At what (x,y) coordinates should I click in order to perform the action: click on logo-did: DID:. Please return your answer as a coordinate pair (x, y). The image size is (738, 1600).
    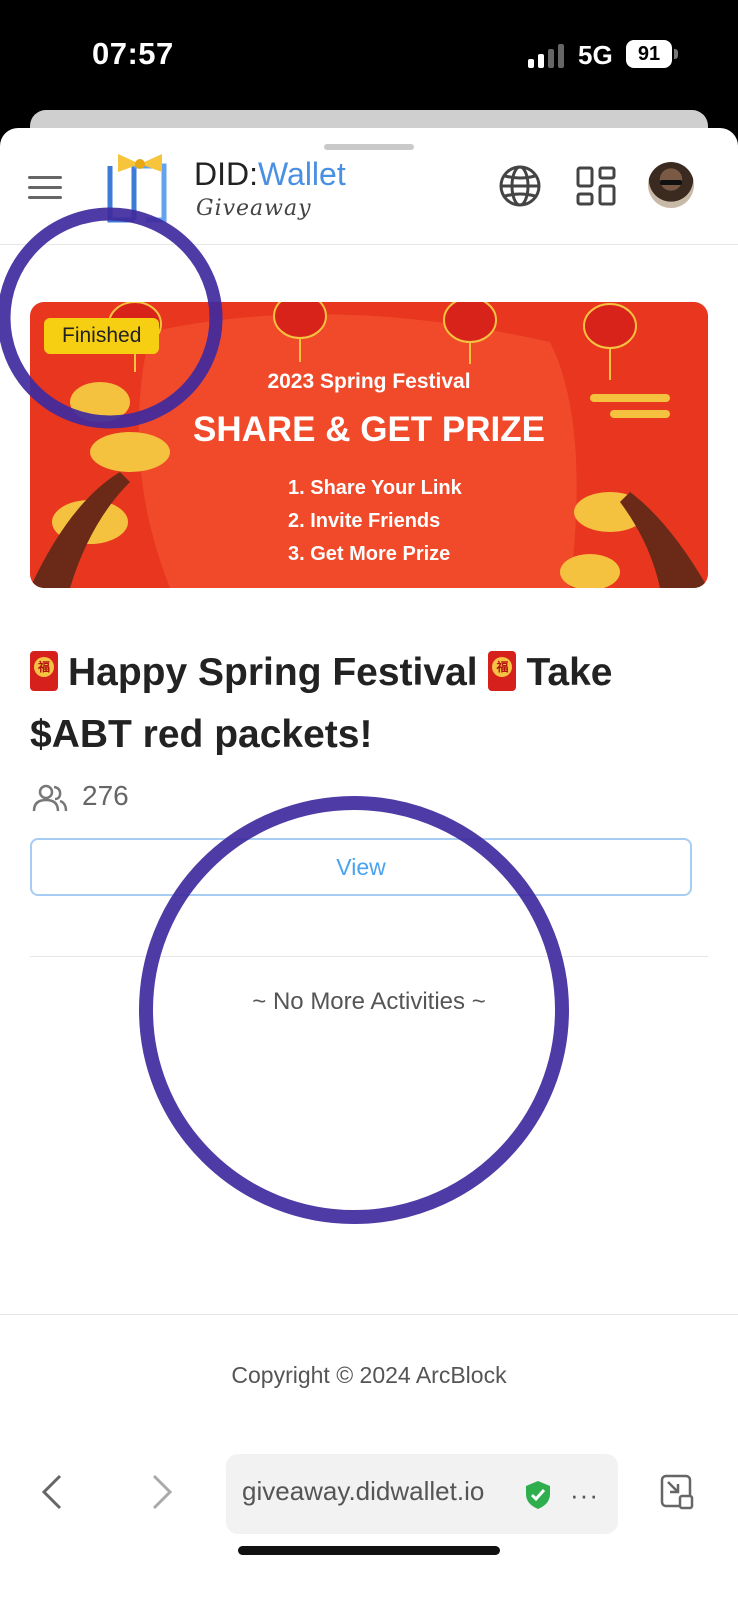
    Looking at the image, I should click on (226, 174).